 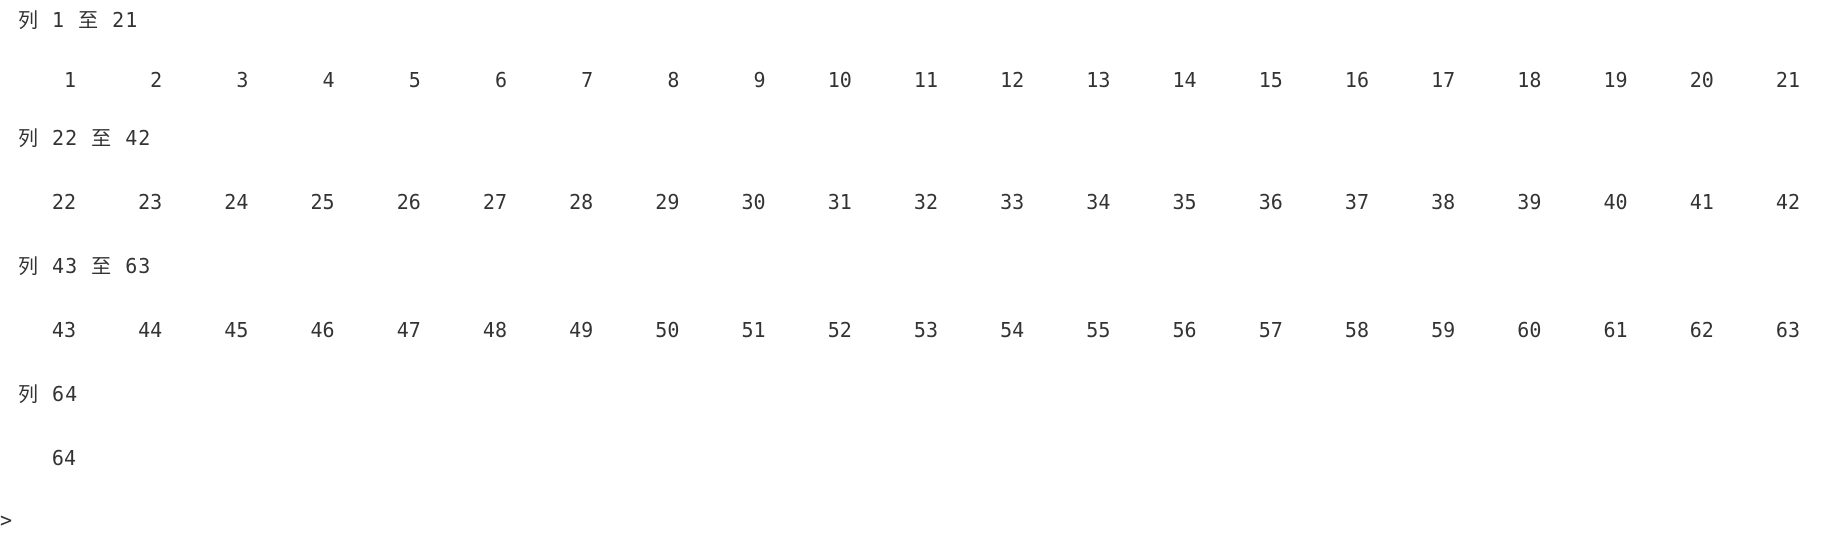 I want to click on column-value: 3, so click(x=242, y=80).